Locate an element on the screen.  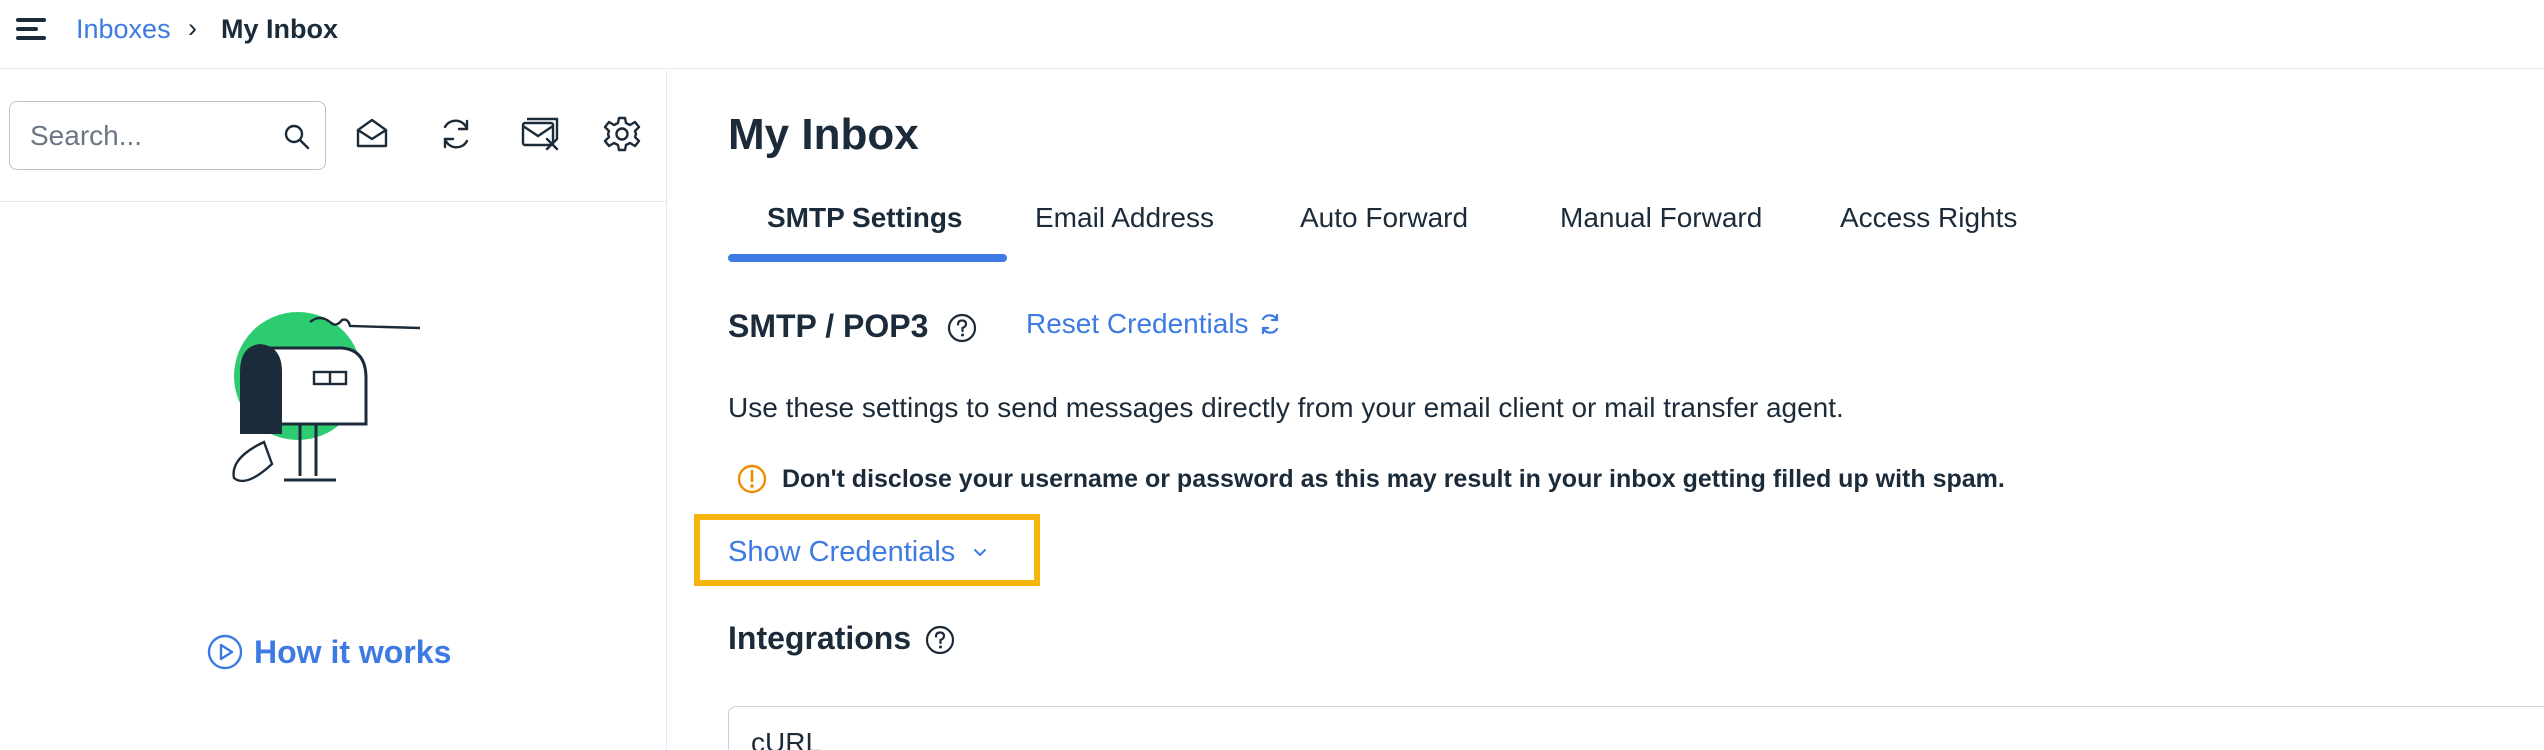
tab-access-rights: Access Rights is located at coordinates (1928, 227).